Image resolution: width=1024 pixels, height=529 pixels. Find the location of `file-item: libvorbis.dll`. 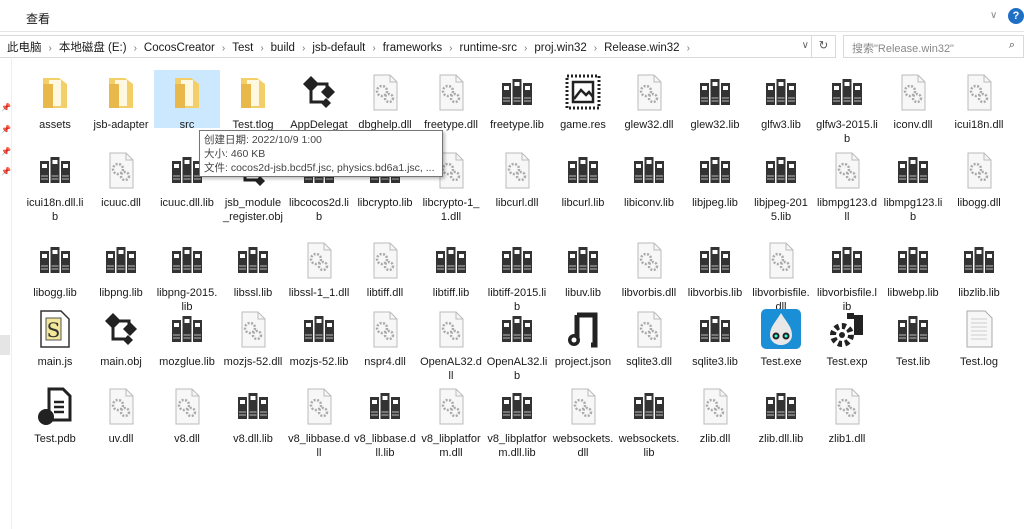

file-item: libvorbis.dll is located at coordinates (649, 270).